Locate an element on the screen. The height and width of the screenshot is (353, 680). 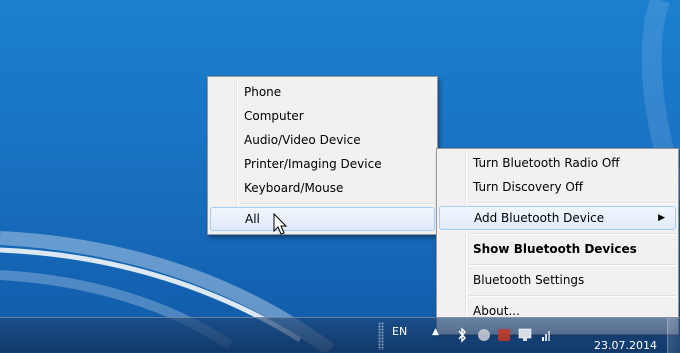
action-center-icon is located at coordinates (484, 335).